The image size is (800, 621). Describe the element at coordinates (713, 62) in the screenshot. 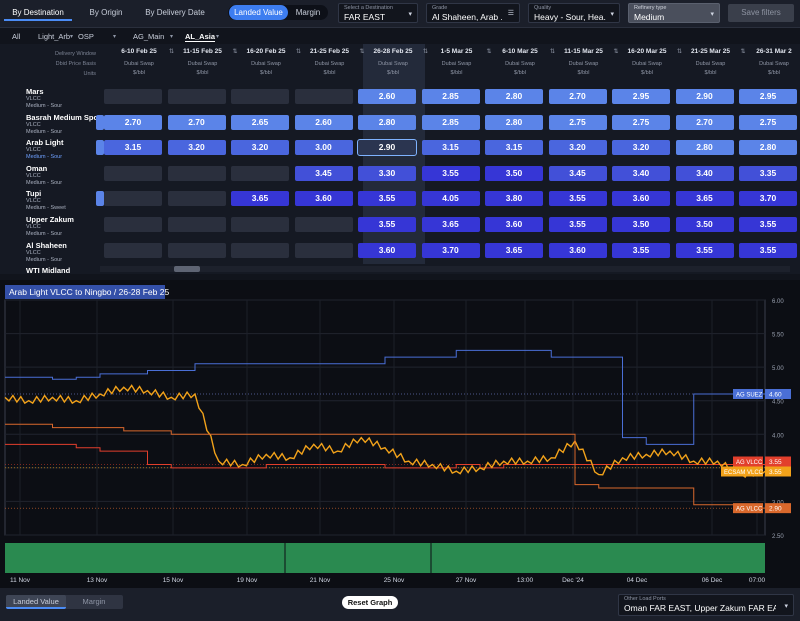

I see `column-header: 21-25 Mar 25 Dubai Swap $/bbl ⇅` at that location.